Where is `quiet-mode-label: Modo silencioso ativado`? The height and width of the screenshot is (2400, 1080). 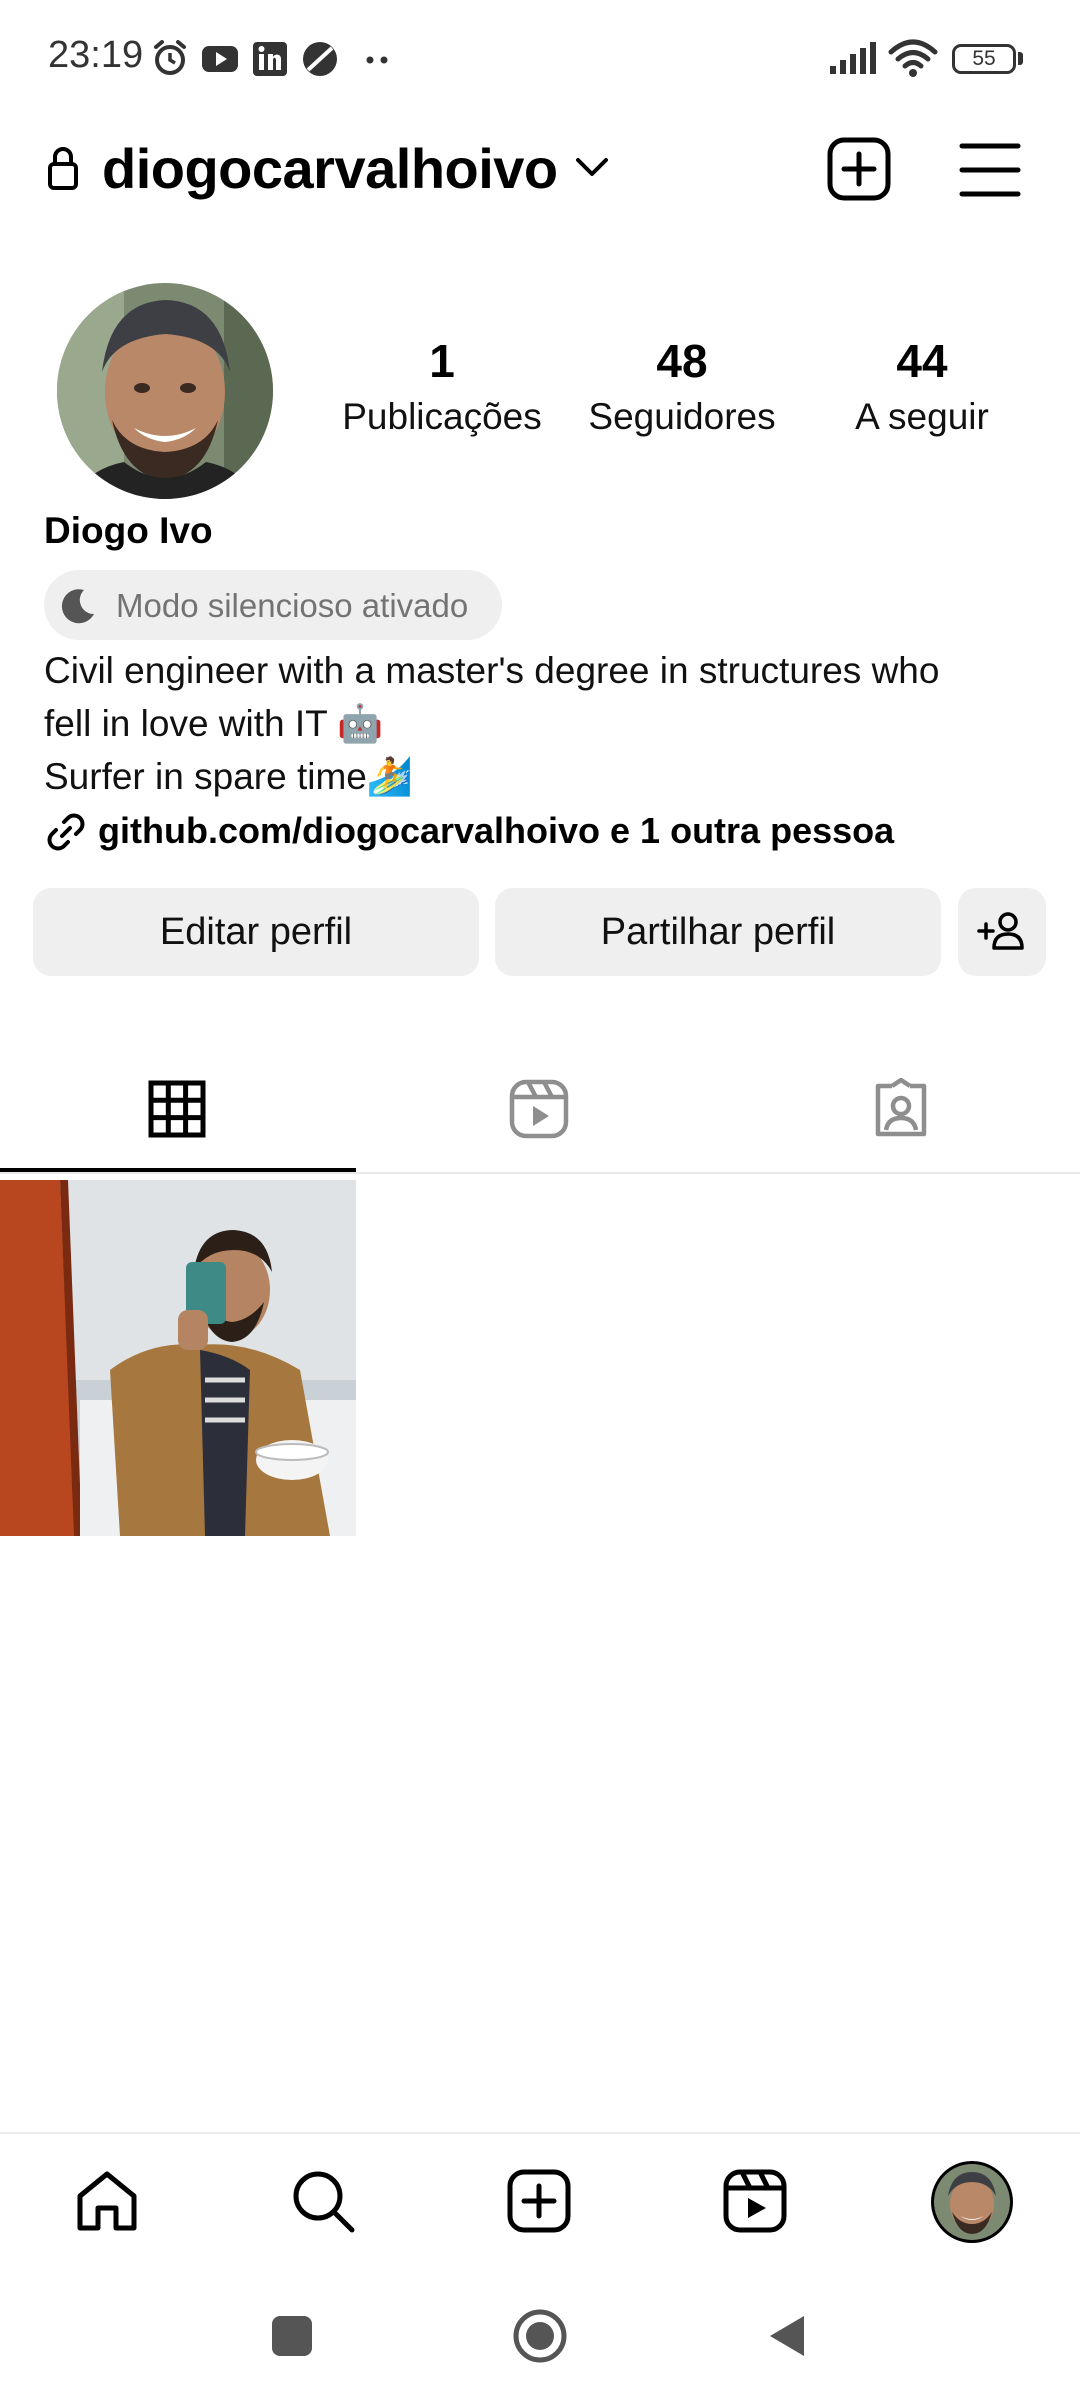
quiet-mode-label: Modo silencioso ativado is located at coordinates (292, 605).